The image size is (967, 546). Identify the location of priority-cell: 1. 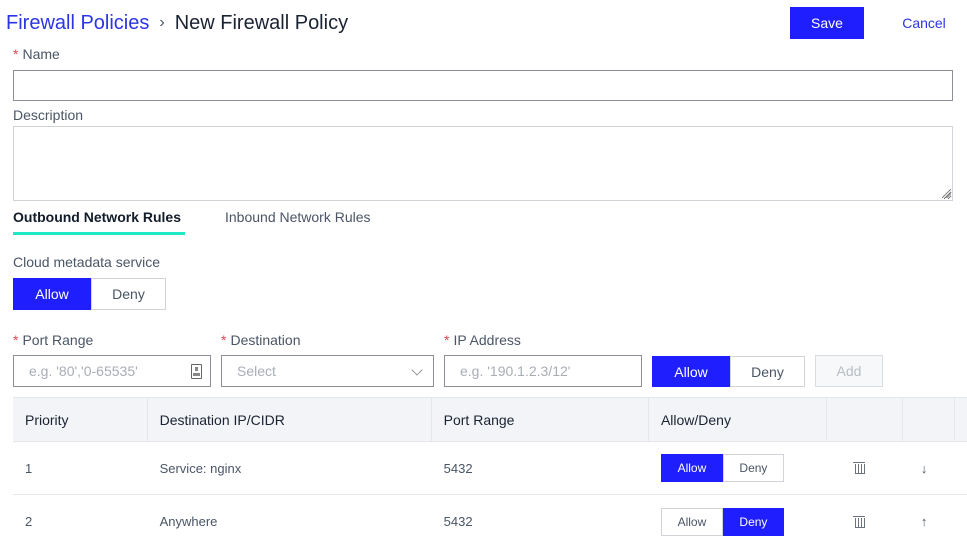
(29, 468).